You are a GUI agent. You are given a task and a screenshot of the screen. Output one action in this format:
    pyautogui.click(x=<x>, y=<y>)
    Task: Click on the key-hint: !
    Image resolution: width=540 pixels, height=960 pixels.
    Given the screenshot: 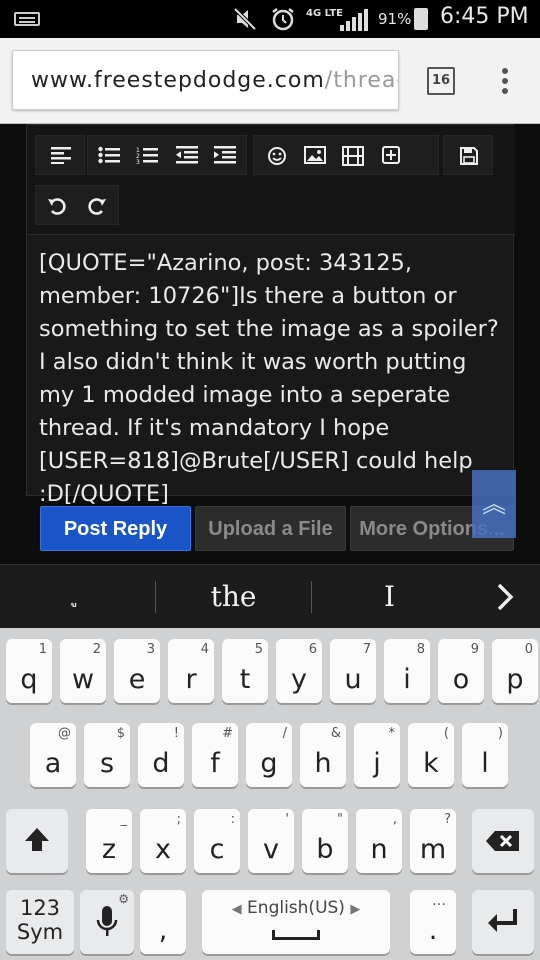 What is the action you would take?
    pyautogui.click(x=176, y=733)
    